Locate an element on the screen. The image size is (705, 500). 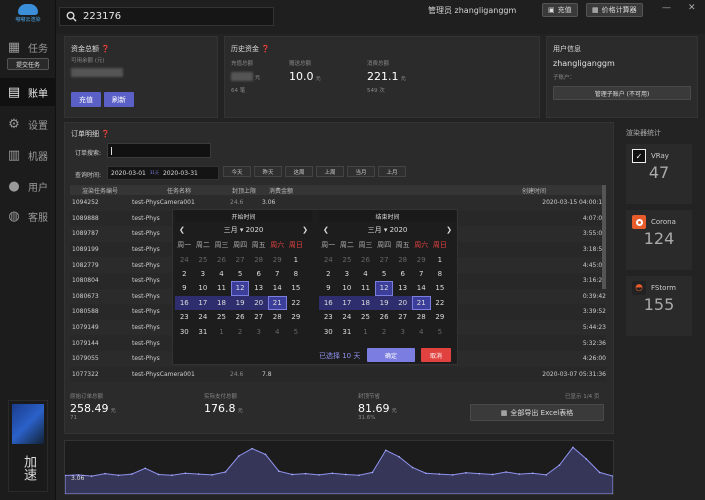
minimize-button: — is located at coordinates (666, 8).